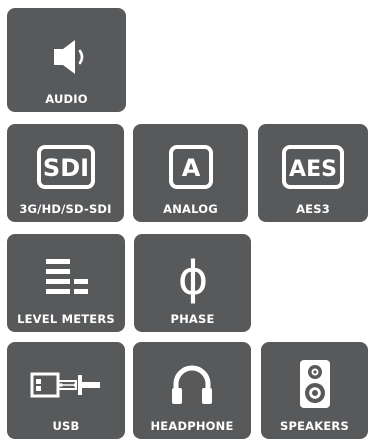  Describe the element at coordinates (192, 384) in the screenshot. I see `headphone-icon` at that location.